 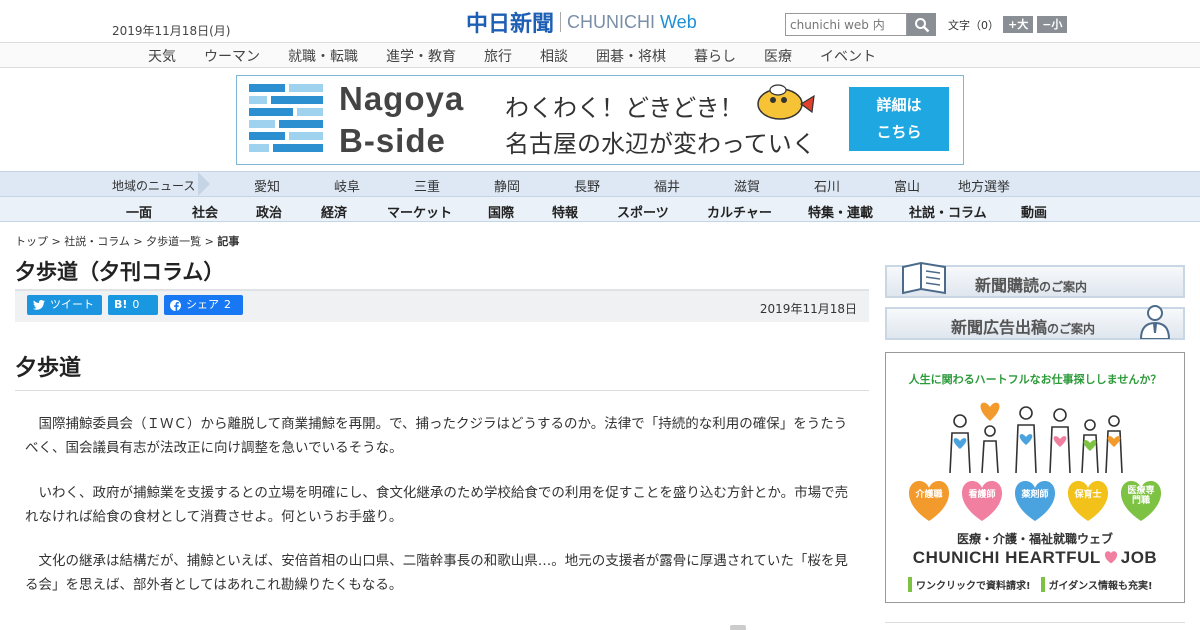 What do you see at coordinates (948, 211) in the screenshot?
I see `section-nav-item: 社説・コラム` at bounding box center [948, 211].